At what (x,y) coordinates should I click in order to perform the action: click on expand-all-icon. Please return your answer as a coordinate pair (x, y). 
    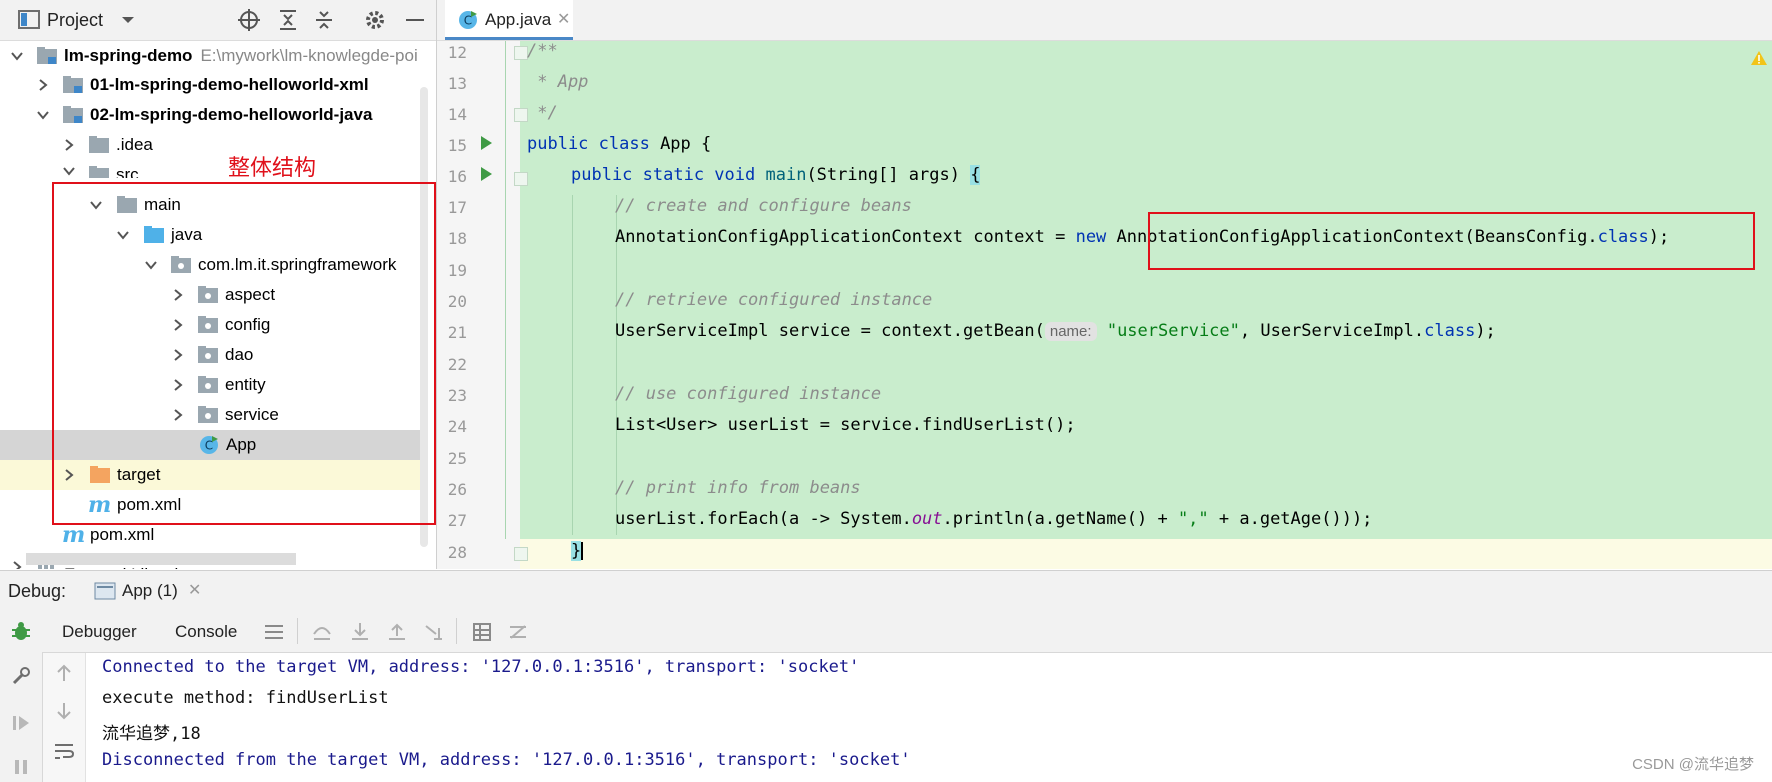
    Looking at the image, I should click on (288, 20).